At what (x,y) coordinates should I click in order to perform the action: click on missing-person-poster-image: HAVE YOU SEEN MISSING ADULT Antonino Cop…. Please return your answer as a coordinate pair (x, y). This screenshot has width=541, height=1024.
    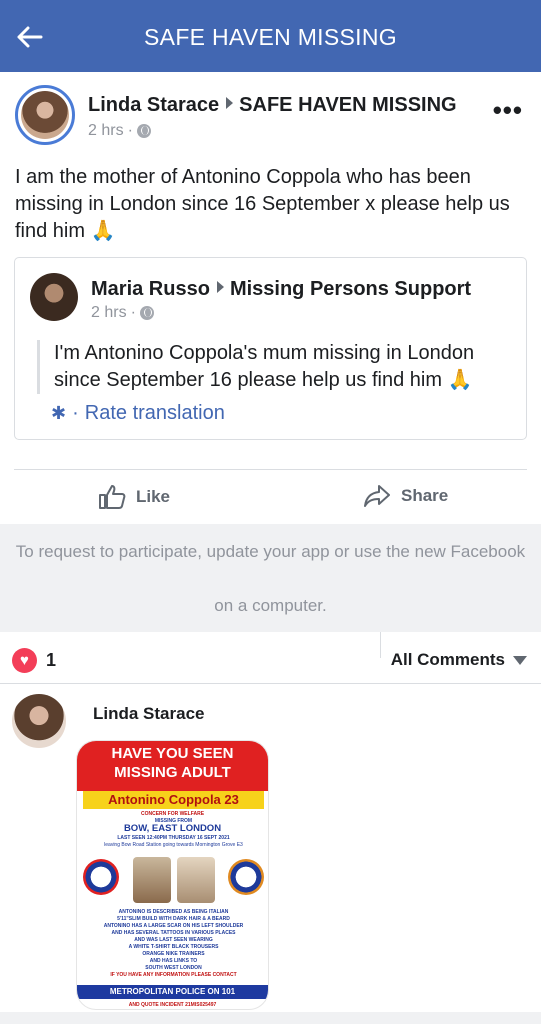
    Looking at the image, I should click on (172, 875).